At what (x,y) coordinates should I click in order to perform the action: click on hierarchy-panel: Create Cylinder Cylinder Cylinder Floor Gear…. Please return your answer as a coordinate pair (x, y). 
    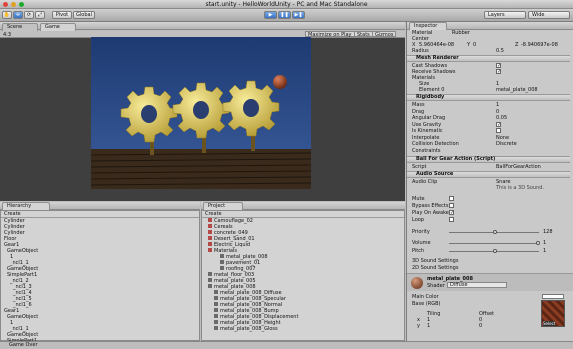
    Looking at the image, I should click on (100, 277).